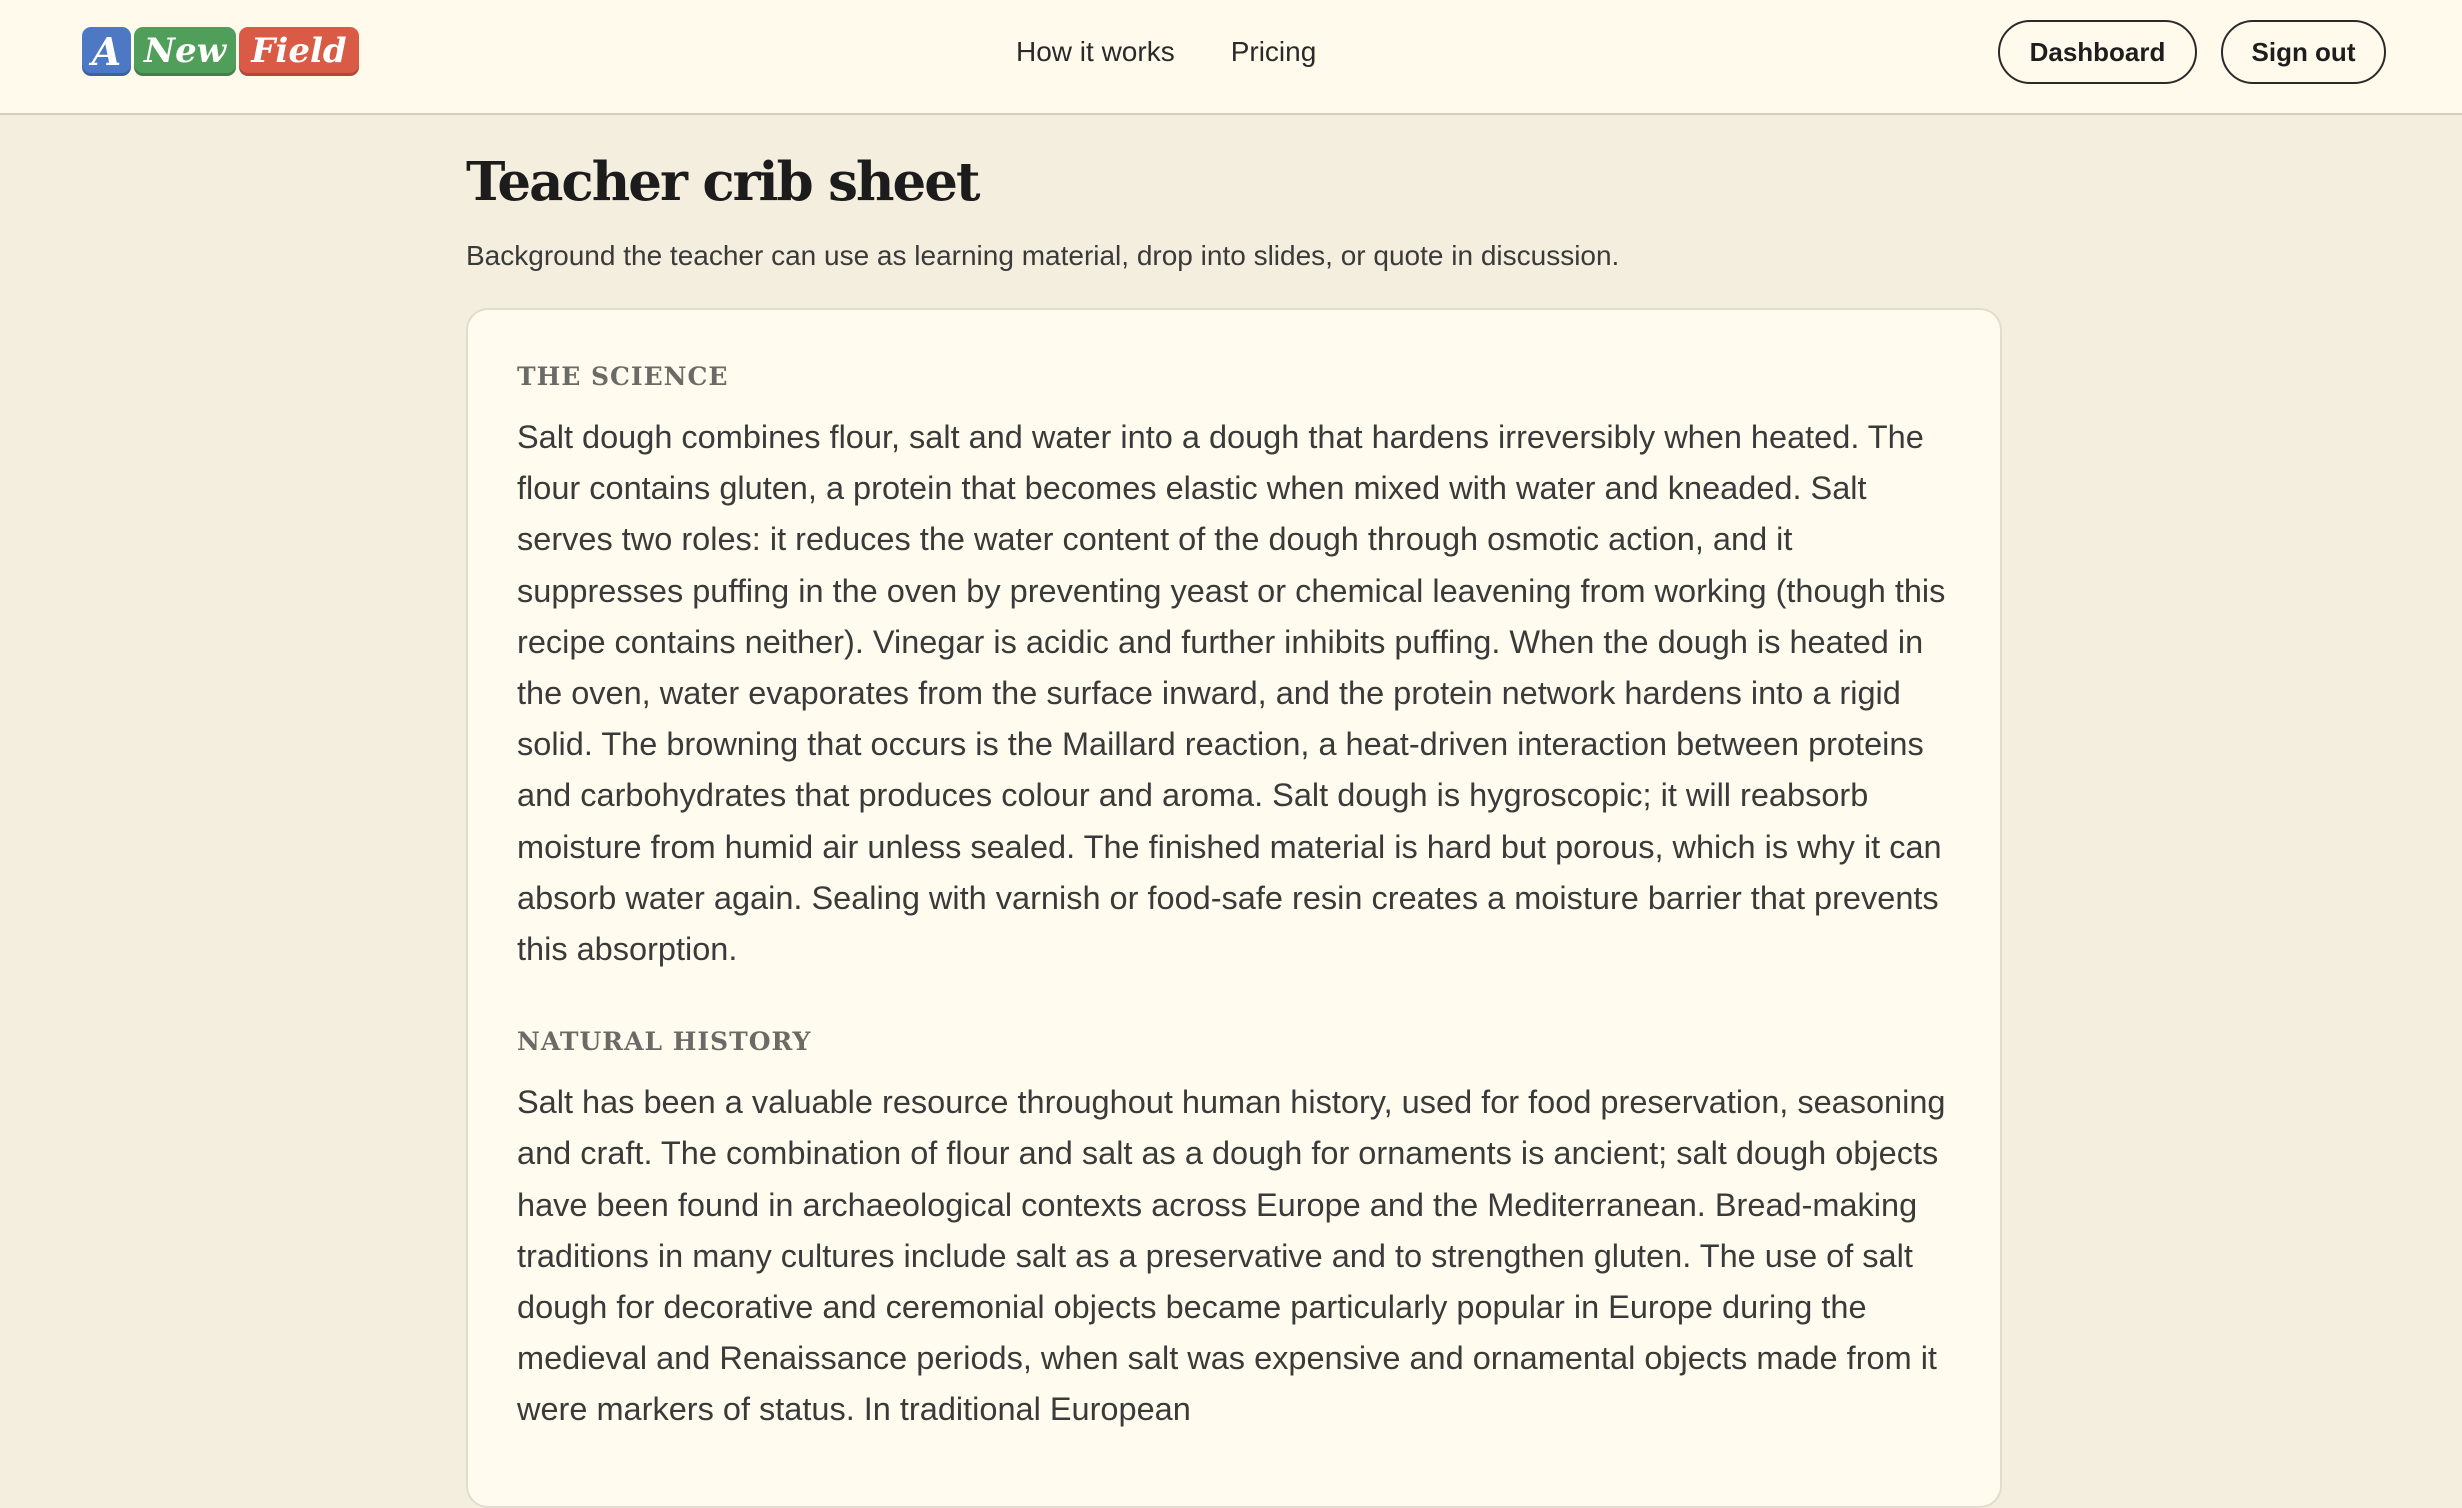  What do you see at coordinates (1095, 52) in the screenshot?
I see `nav-link-how-it-works: How it works` at bounding box center [1095, 52].